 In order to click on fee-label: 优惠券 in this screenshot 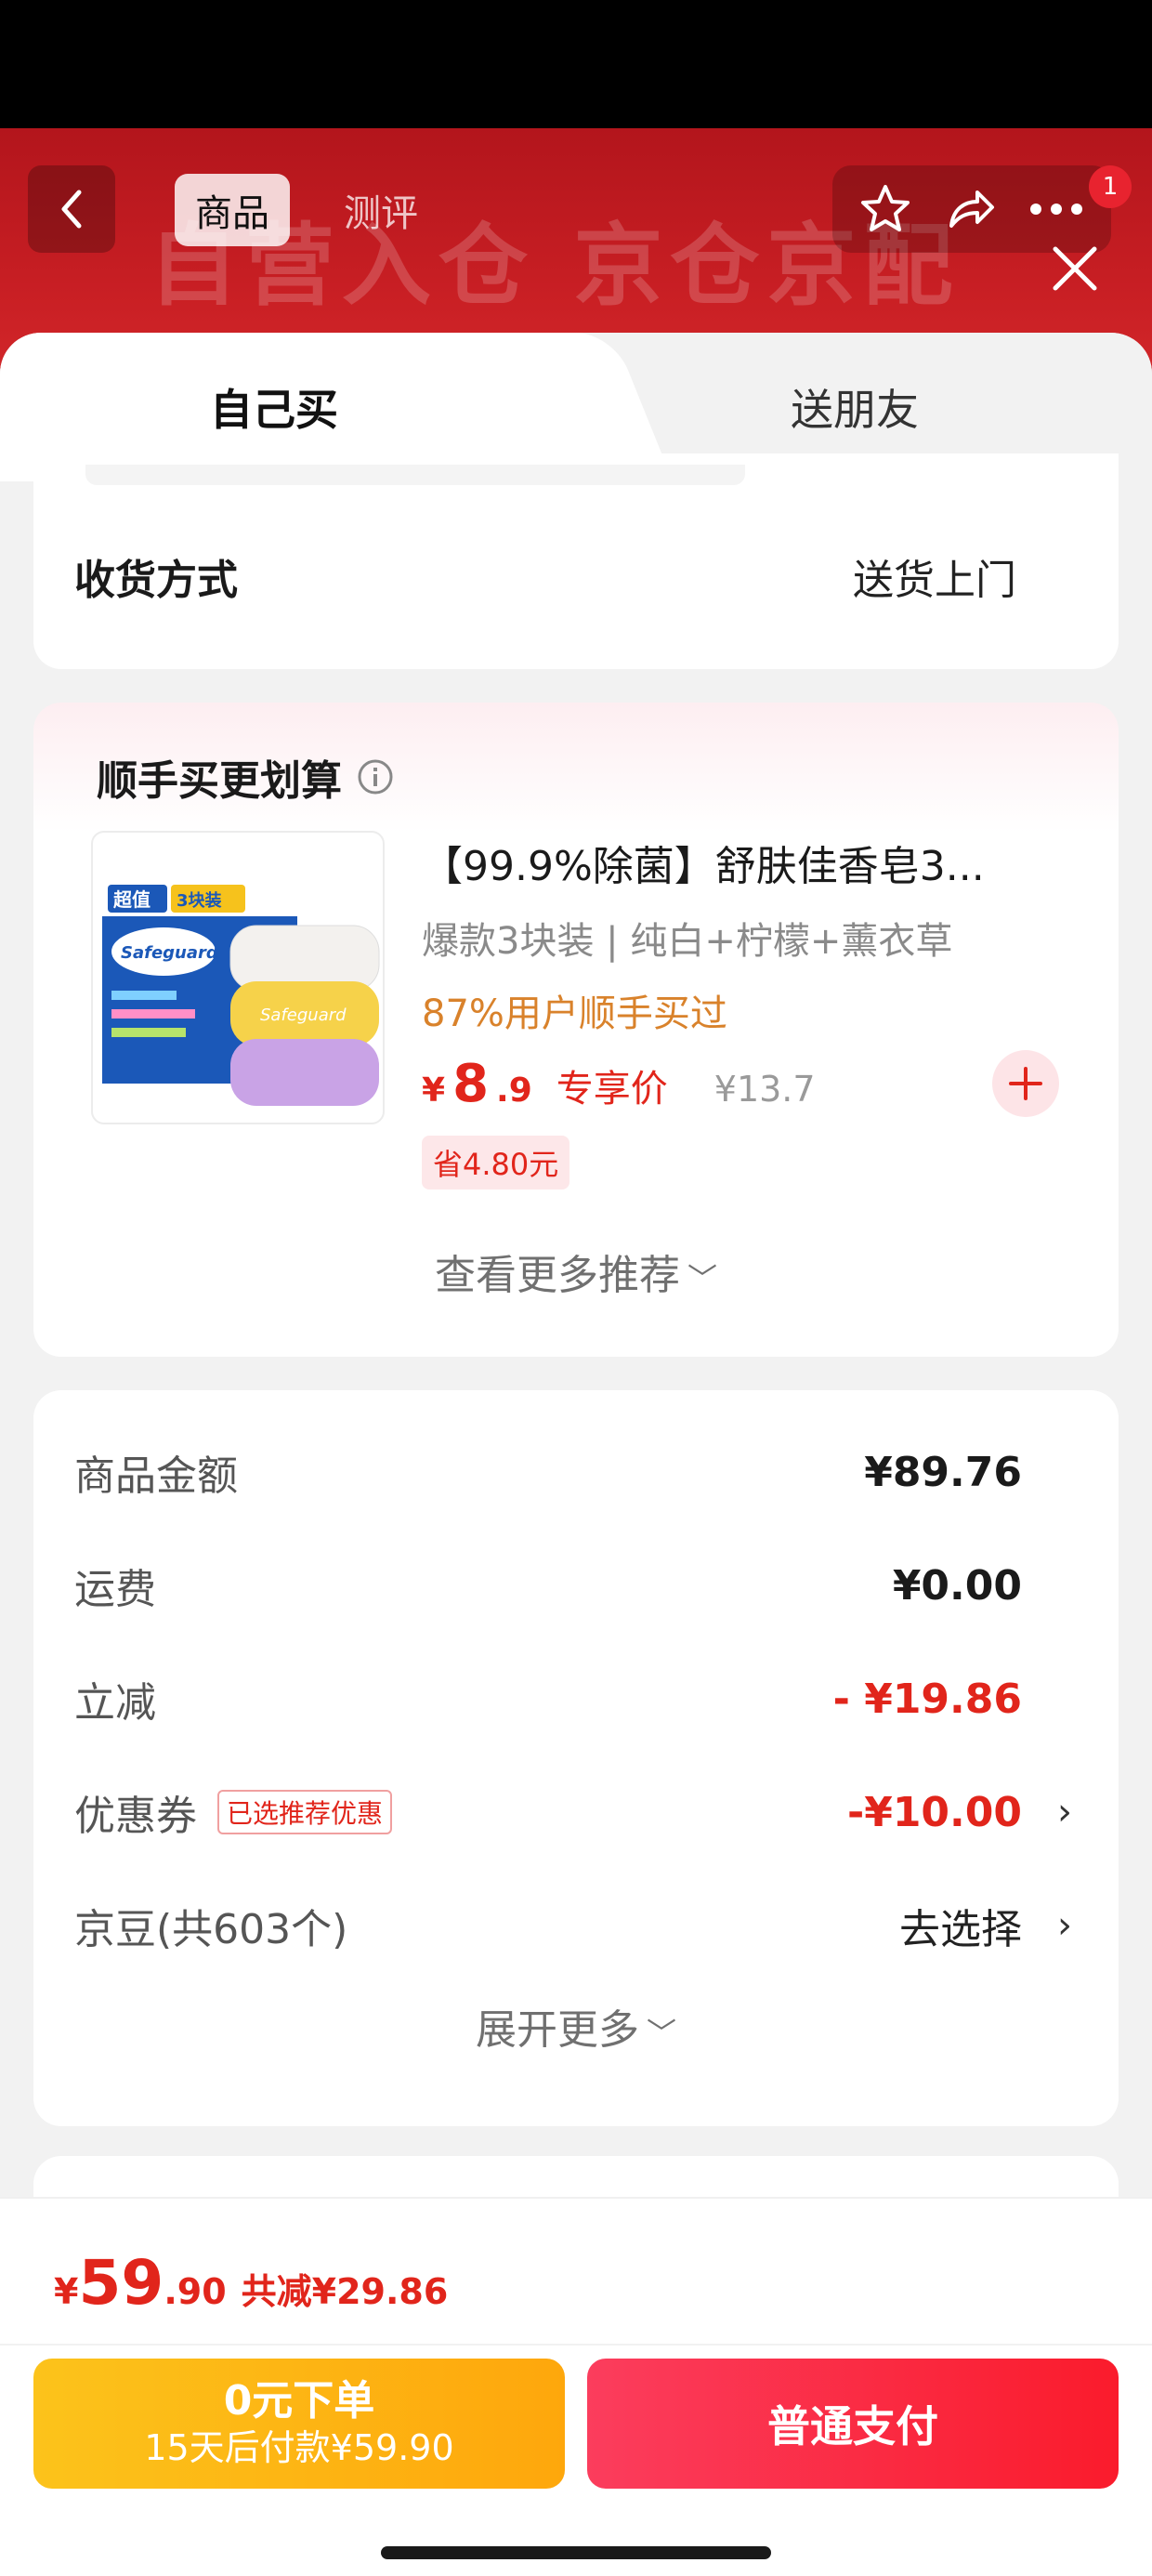, I will do `click(135, 1816)`.